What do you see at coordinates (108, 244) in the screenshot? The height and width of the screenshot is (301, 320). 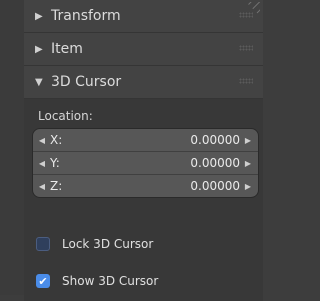 I see `lock-3d-cursor-label: Lock 3D Cursor` at bounding box center [108, 244].